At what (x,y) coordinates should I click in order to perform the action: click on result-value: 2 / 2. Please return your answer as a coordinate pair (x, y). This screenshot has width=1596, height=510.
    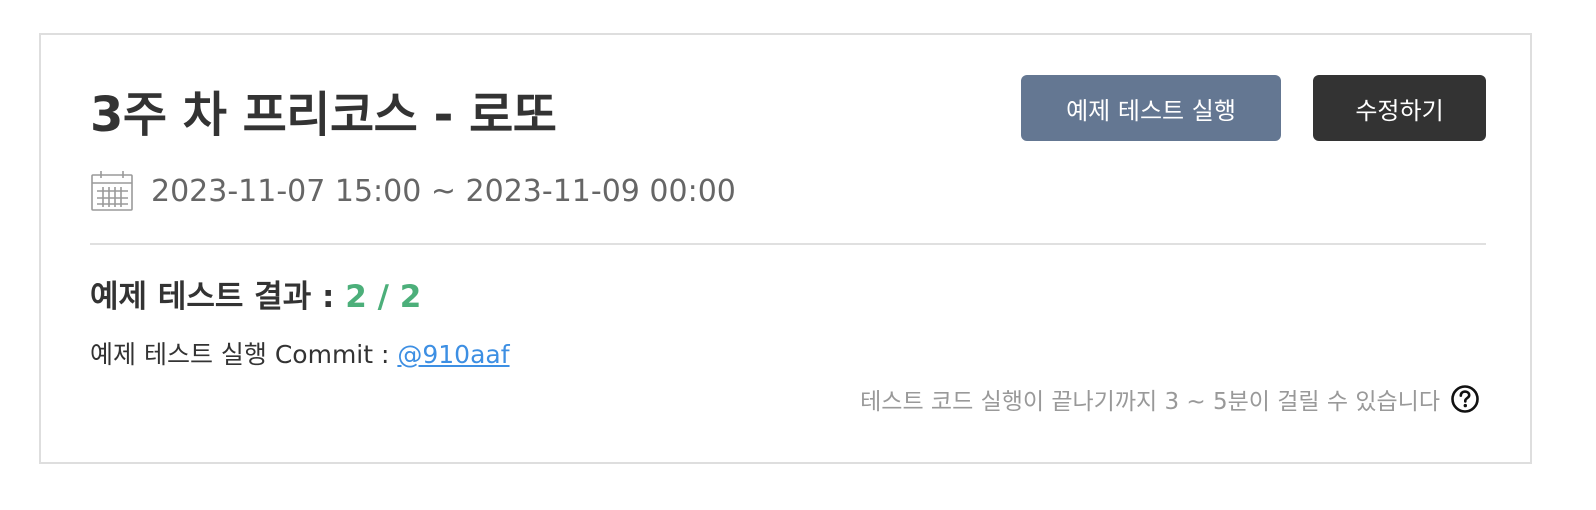
    Looking at the image, I should click on (383, 297).